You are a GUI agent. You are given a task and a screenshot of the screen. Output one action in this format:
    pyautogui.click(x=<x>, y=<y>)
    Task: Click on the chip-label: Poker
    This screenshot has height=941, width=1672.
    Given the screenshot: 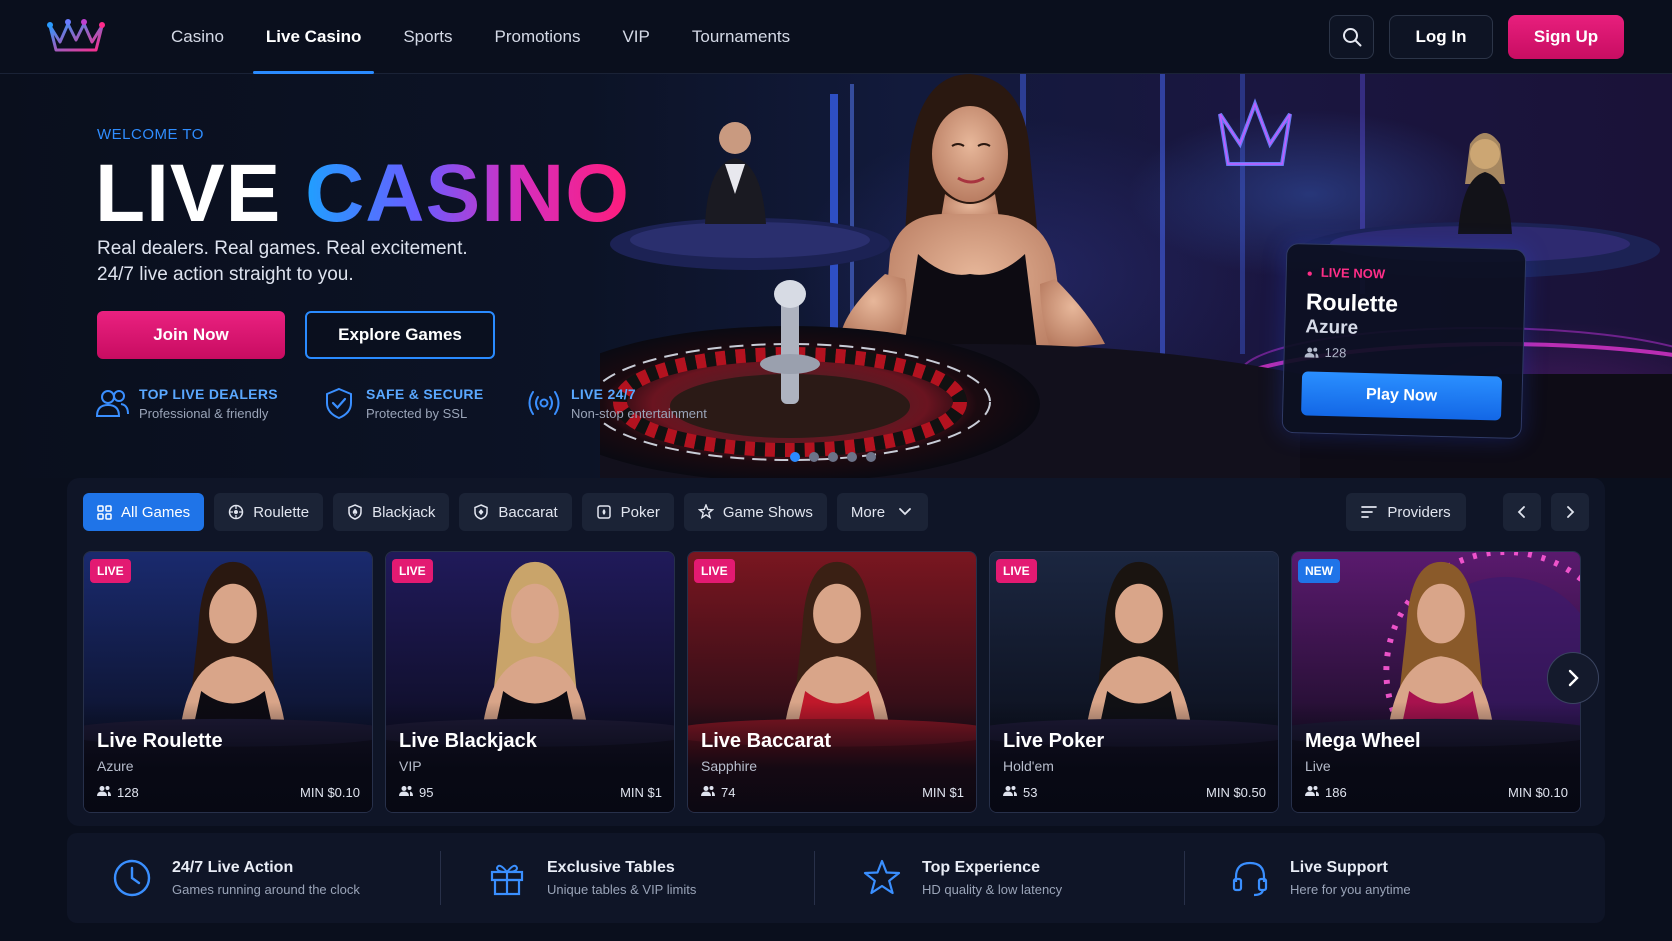 What is the action you would take?
    pyautogui.click(x=640, y=512)
    